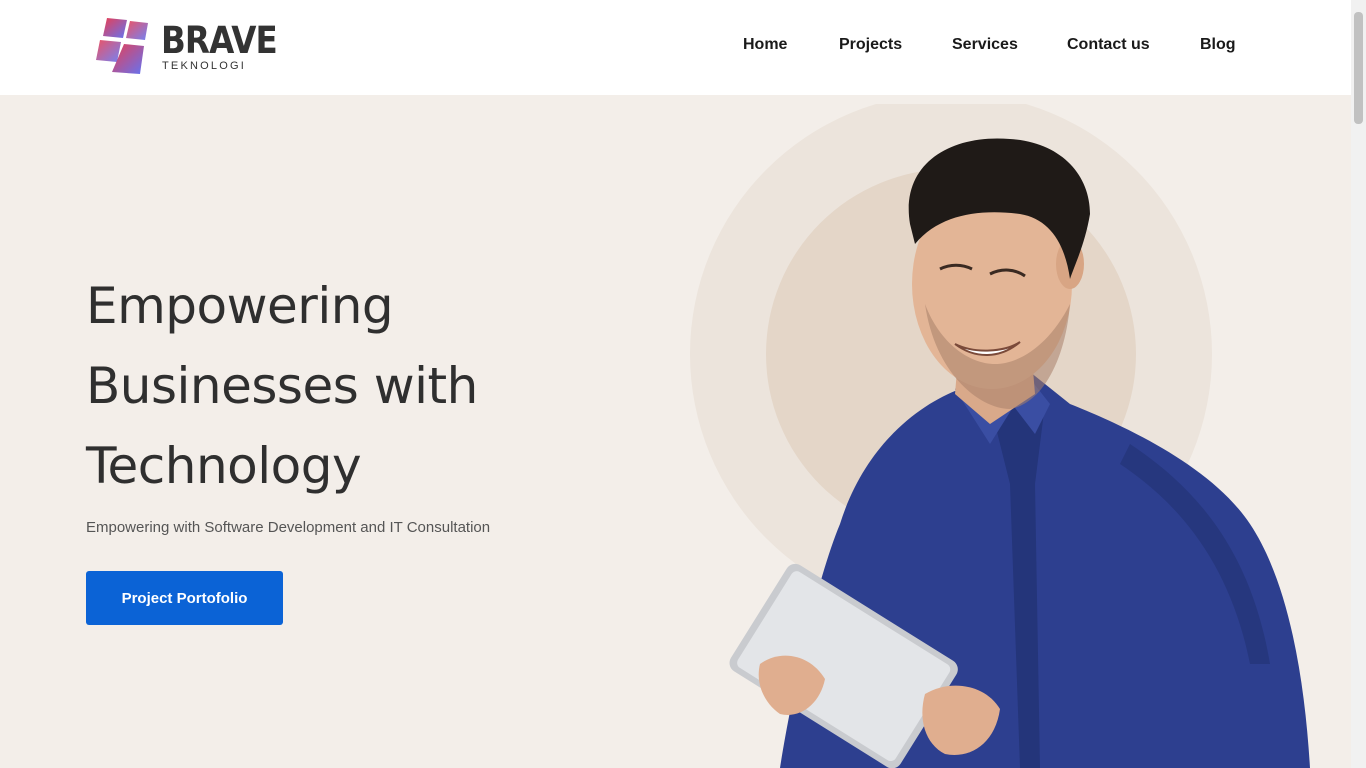  Describe the element at coordinates (240, 306) in the screenshot. I see `hero-title-line-1: Empowering` at that location.